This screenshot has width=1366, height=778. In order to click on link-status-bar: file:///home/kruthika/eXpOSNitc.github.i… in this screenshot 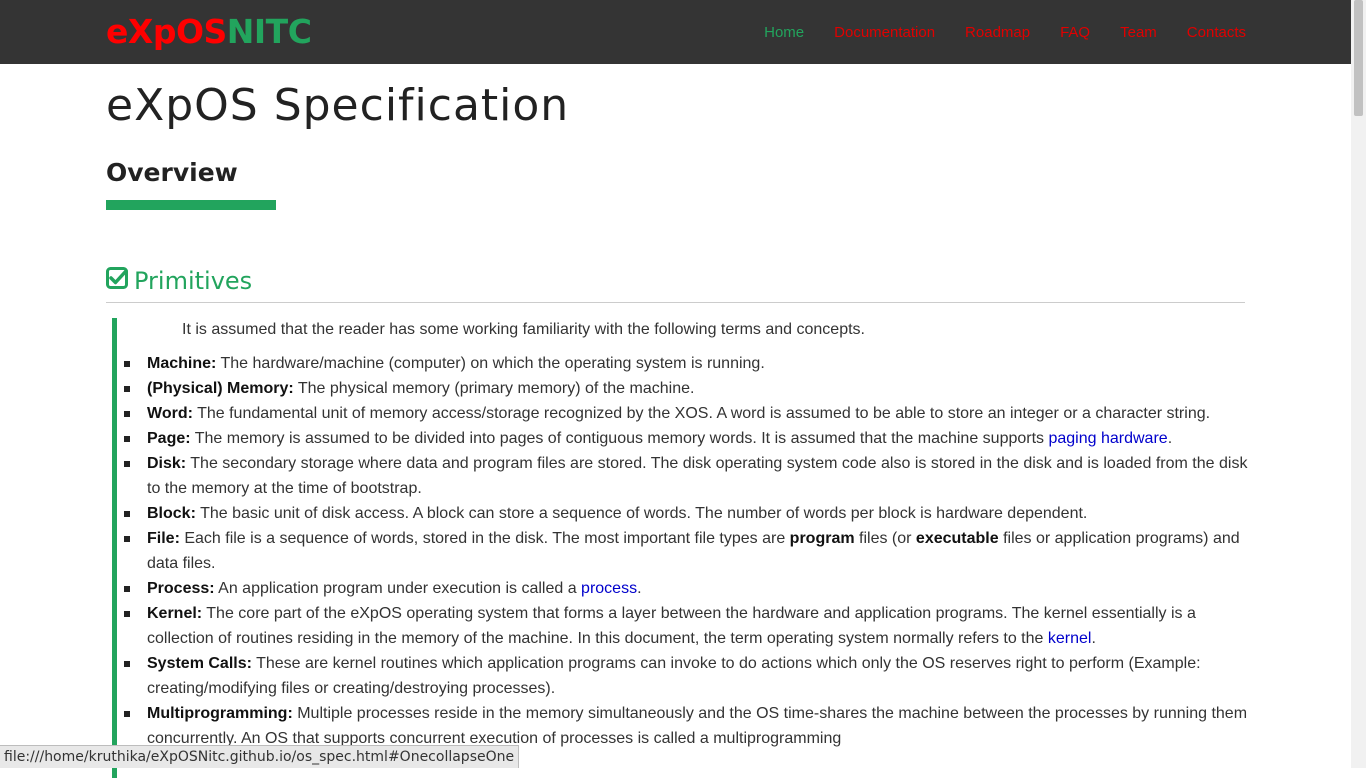, I will do `click(260, 756)`.